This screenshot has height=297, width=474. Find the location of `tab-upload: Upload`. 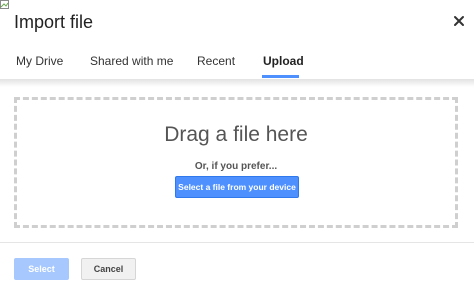

tab-upload: Upload is located at coordinates (283, 61).